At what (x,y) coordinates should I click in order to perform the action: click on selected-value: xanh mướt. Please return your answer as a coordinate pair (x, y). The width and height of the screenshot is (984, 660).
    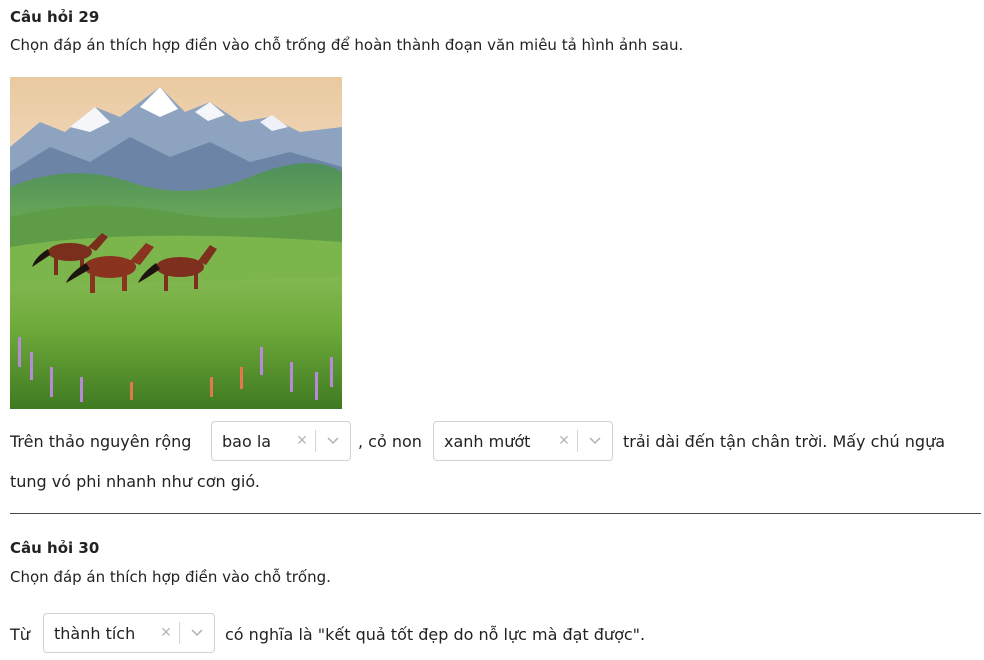
    Looking at the image, I should click on (487, 441).